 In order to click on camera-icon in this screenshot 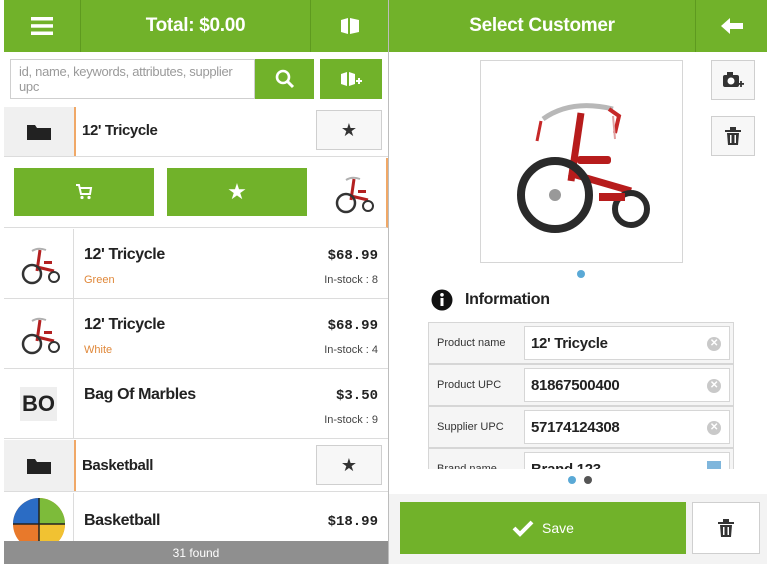, I will do `click(733, 79)`.